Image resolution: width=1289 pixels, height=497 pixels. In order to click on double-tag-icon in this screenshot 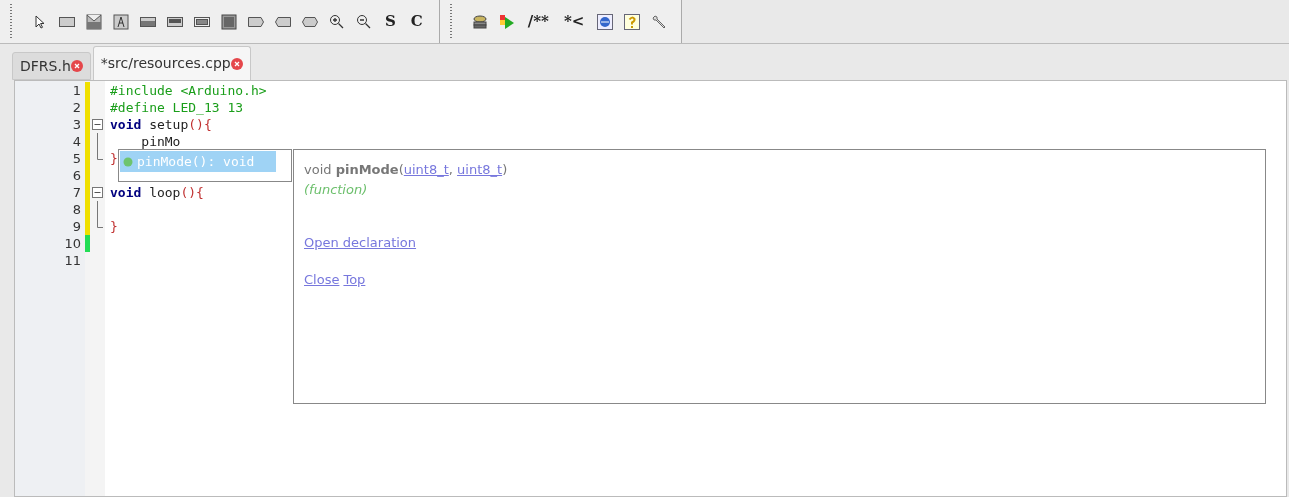, I will do `click(310, 21)`.